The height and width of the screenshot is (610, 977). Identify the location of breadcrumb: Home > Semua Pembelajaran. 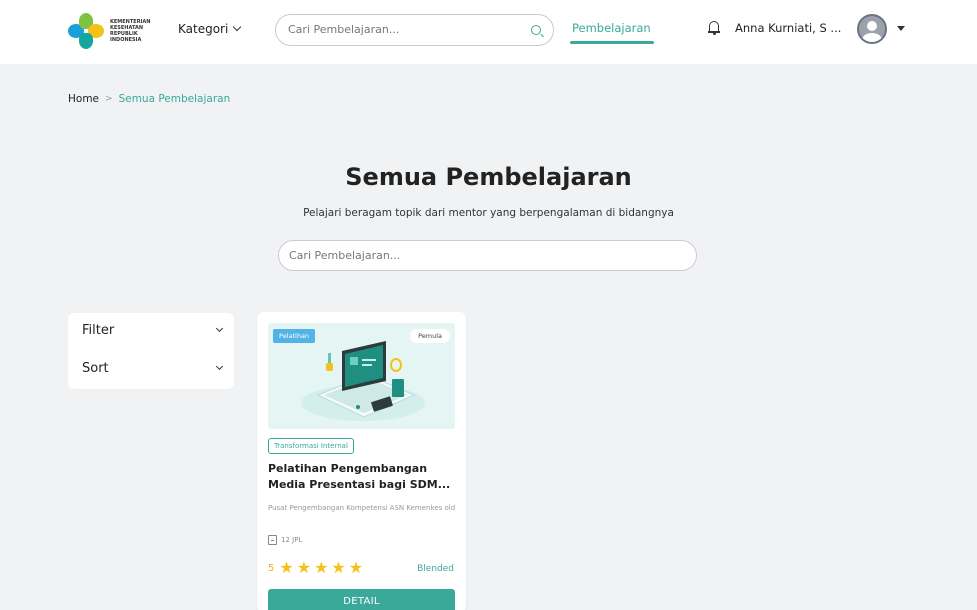
(149, 99).